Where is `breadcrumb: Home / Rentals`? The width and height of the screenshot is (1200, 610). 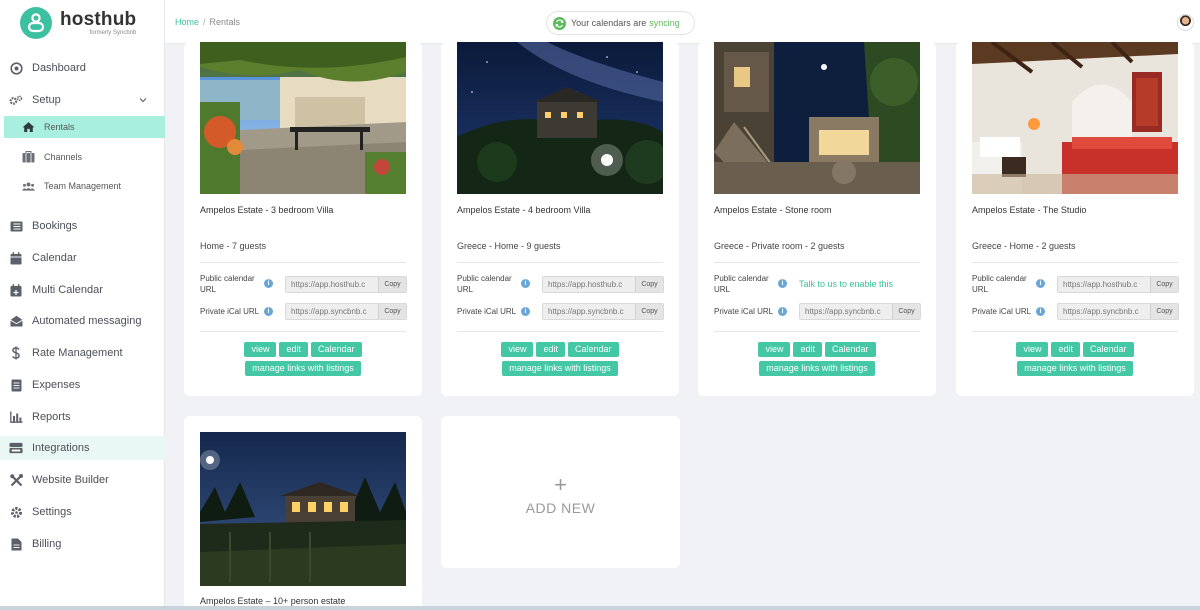
breadcrumb: Home / Rentals is located at coordinates (208, 22).